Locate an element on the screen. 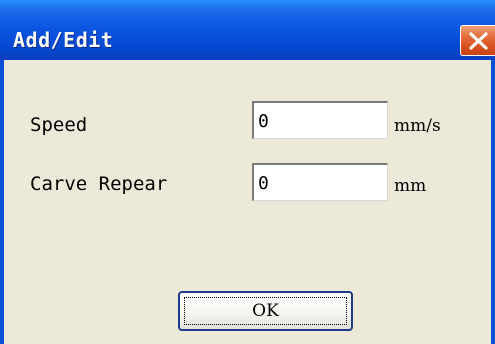 The image size is (495, 344). dialog-title: Add/Edit is located at coordinates (63, 40).